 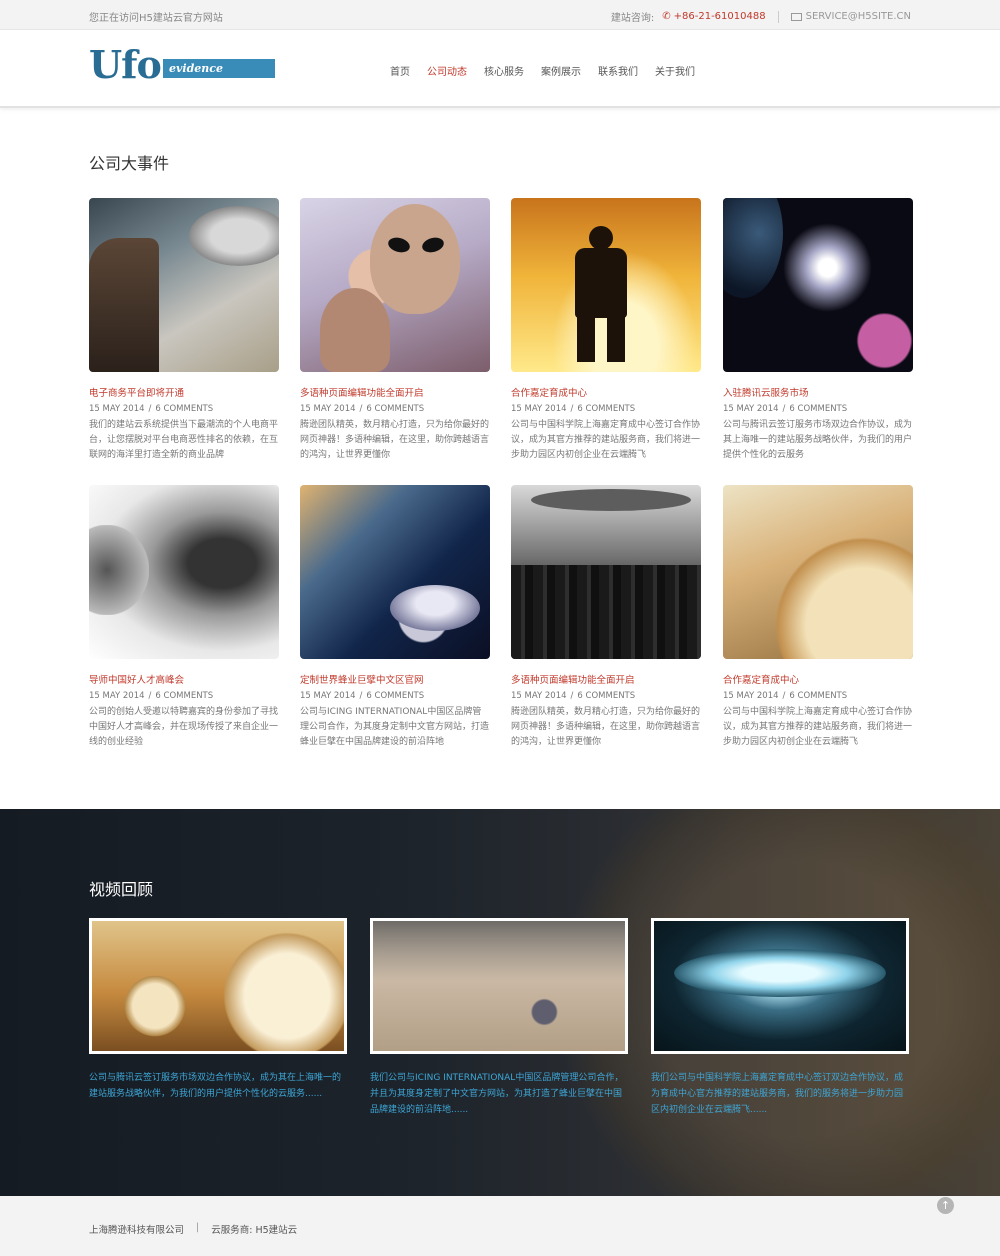 What do you see at coordinates (400, 70) in the screenshot?
I see `nav-item-home: 首页` at bounding box center [400, 70].